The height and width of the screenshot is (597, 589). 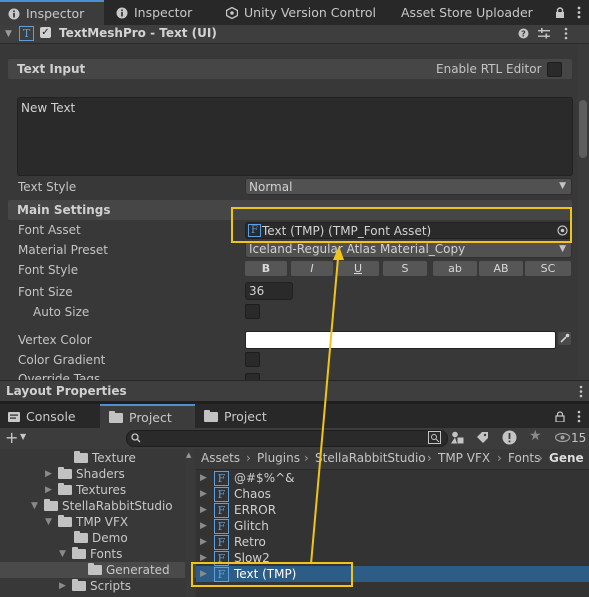 I want to click on enable-rtl-checkbox, so click(x=554, y=69).